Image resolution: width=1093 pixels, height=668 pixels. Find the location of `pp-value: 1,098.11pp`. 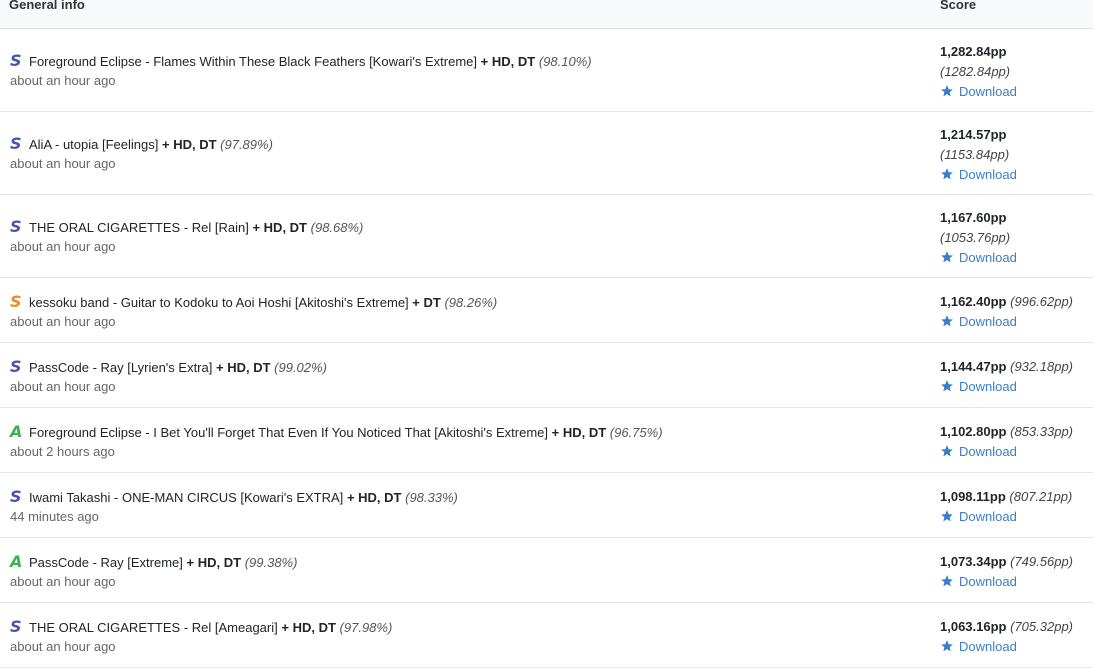

pp-value: 1,098.11pp is located at coordinates (973, 496).